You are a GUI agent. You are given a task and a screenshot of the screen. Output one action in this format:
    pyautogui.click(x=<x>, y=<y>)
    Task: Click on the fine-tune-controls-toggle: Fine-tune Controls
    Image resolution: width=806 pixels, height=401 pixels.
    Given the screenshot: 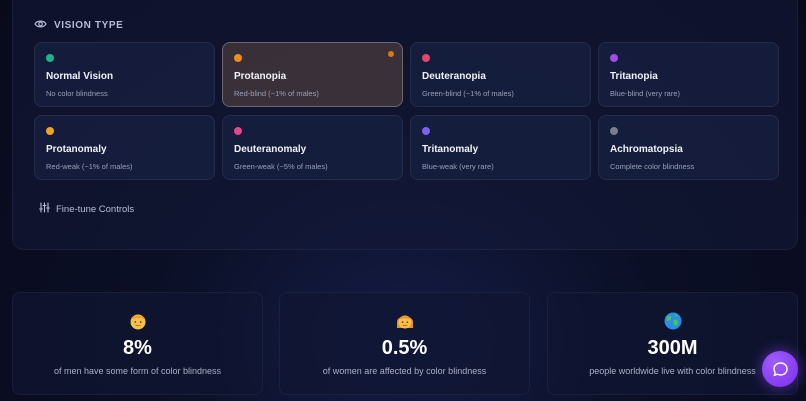 What is the action you would take?
    pyautogui.click(x=86, y=209)
    